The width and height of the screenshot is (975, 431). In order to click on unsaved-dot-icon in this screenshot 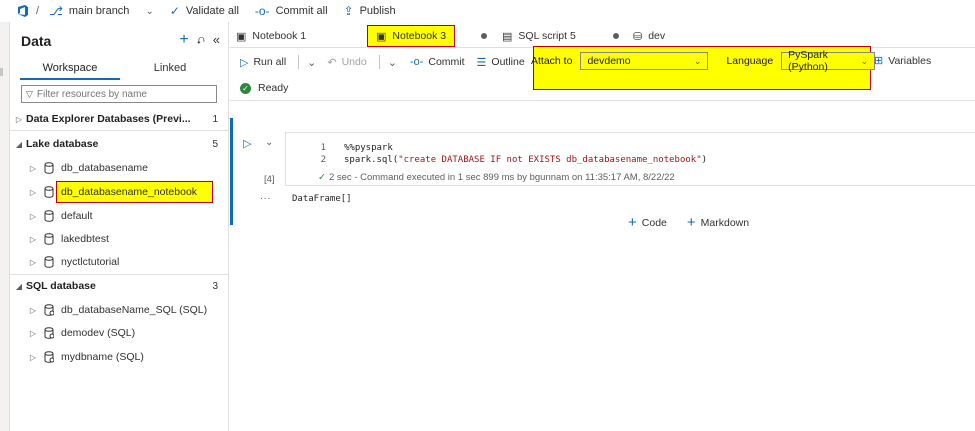, I will do `click(484, 36)`.